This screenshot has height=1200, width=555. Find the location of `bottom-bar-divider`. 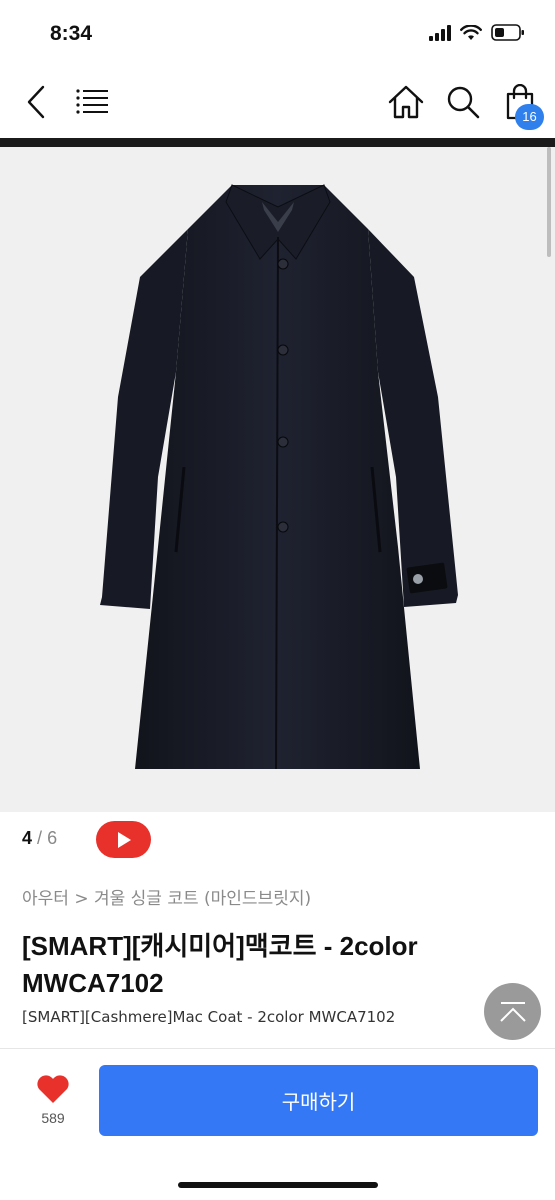

bottom-bar-divider is located at coordinates (277, 1048).